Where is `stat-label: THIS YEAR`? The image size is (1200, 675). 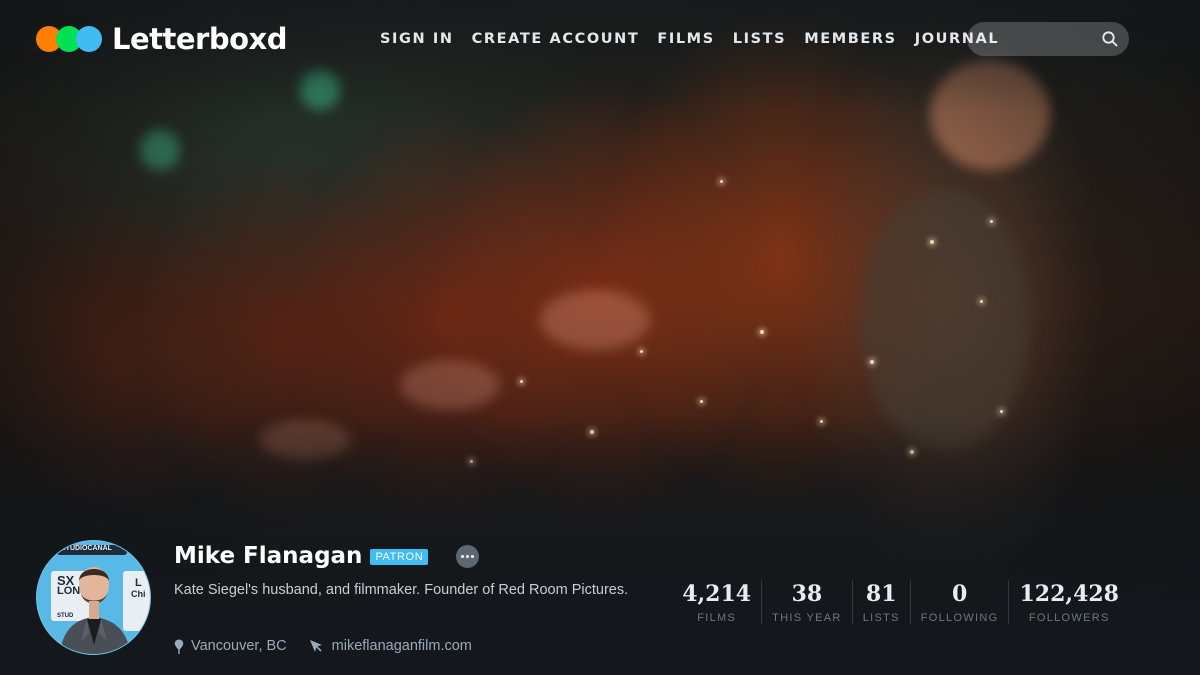 stat-label: THIS YEAR is located at coordinates (807, 618).